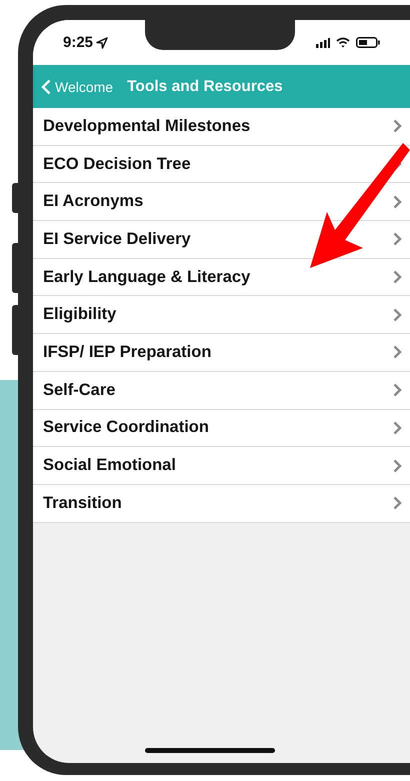 Image resolution: width=410 pixels, height=781 pixels. Describe the element at coordinates (221, 315) in the screenshot. I see `list-item: Eligibility` at that location.